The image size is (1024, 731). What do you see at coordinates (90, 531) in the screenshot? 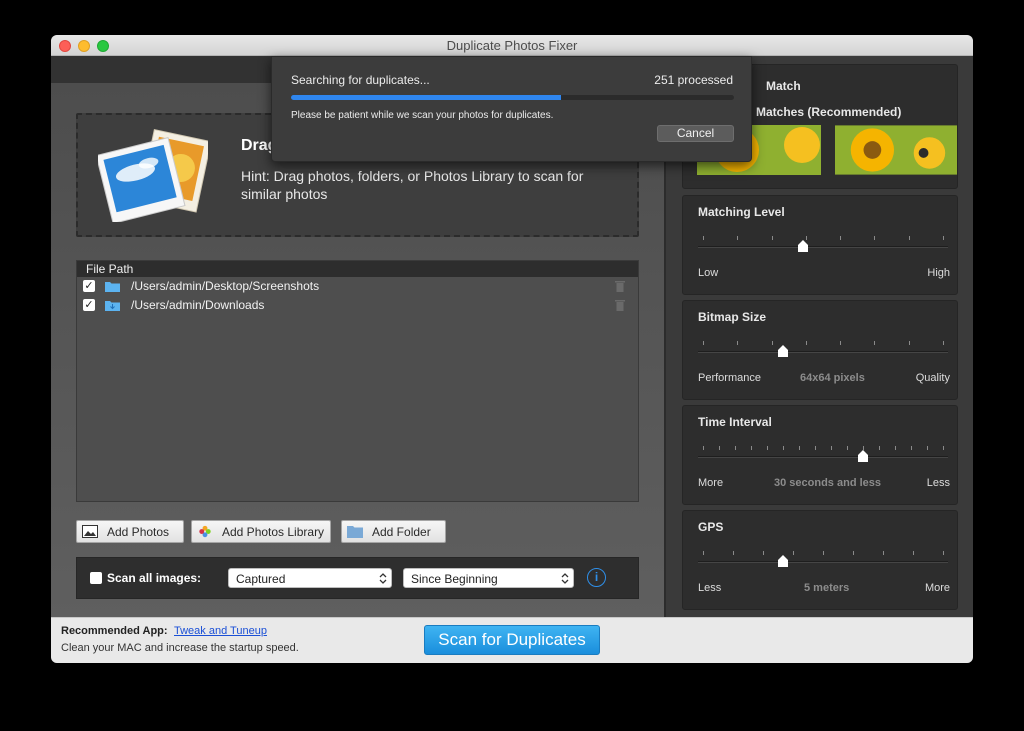
I see `photo-icon` at bounding box center [90, 531].